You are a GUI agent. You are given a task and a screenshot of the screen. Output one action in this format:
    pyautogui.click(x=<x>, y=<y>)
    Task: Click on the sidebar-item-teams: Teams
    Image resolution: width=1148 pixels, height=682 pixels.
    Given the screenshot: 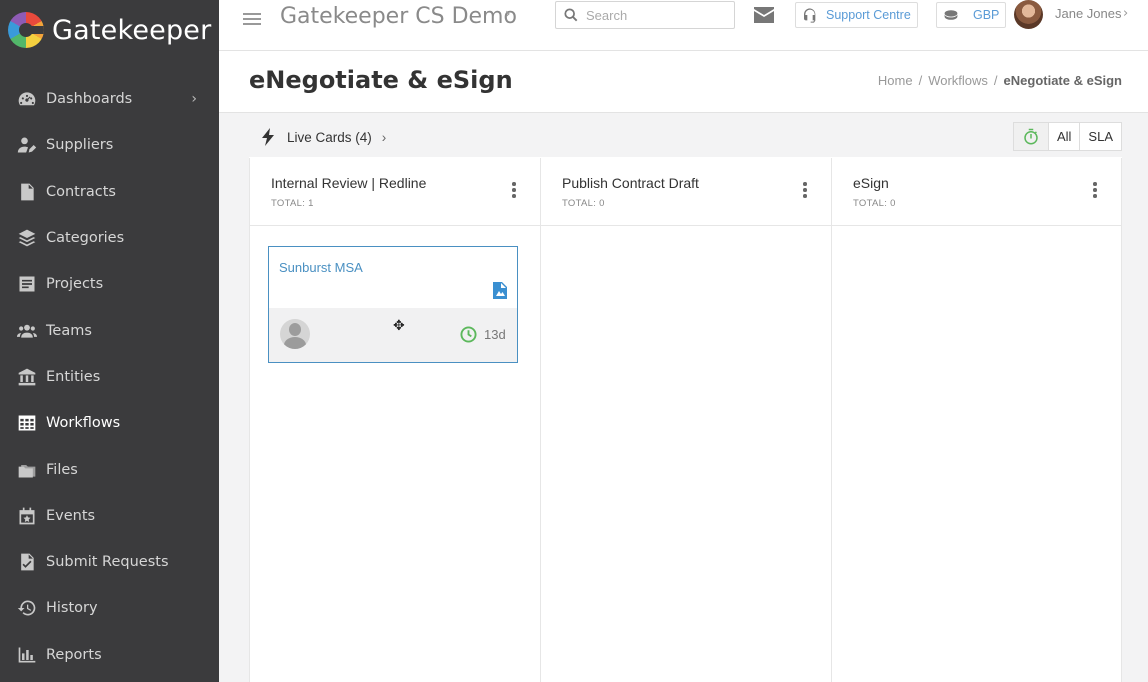 What is the action you would take?
    pyautogui.click(x=109, y=330)
    